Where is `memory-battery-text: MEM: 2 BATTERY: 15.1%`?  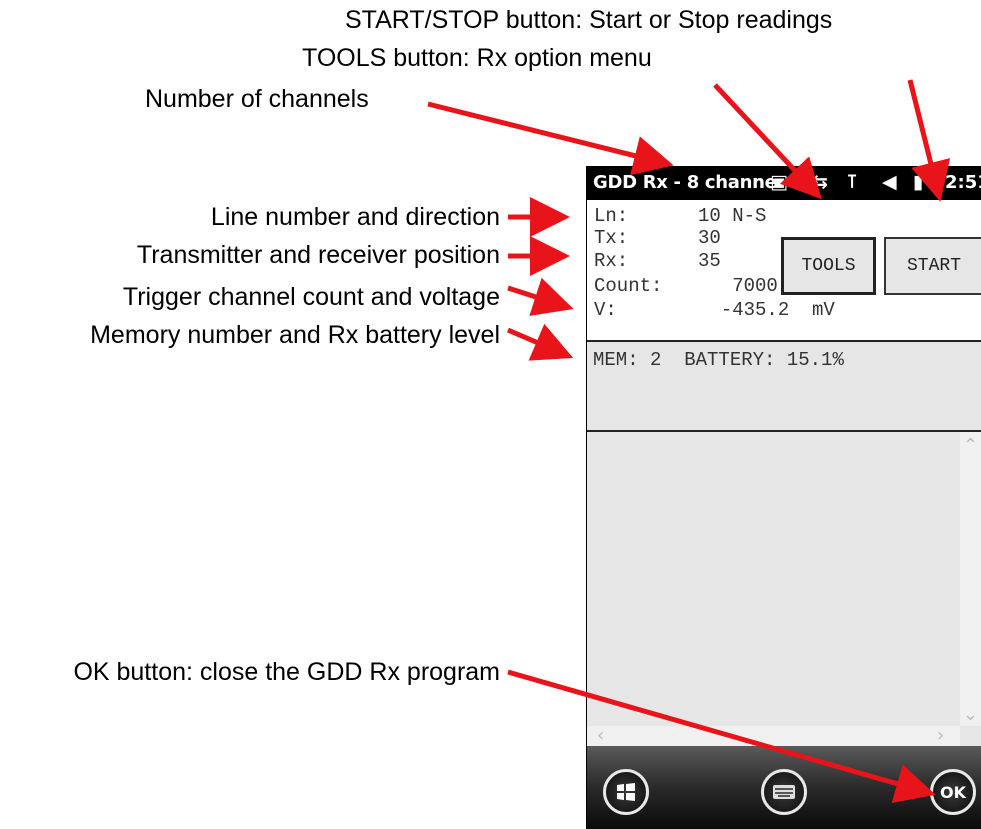 memory-battery-text: MEM: 2 BATTERY: 15.1% is located at coordinates (718, 360).